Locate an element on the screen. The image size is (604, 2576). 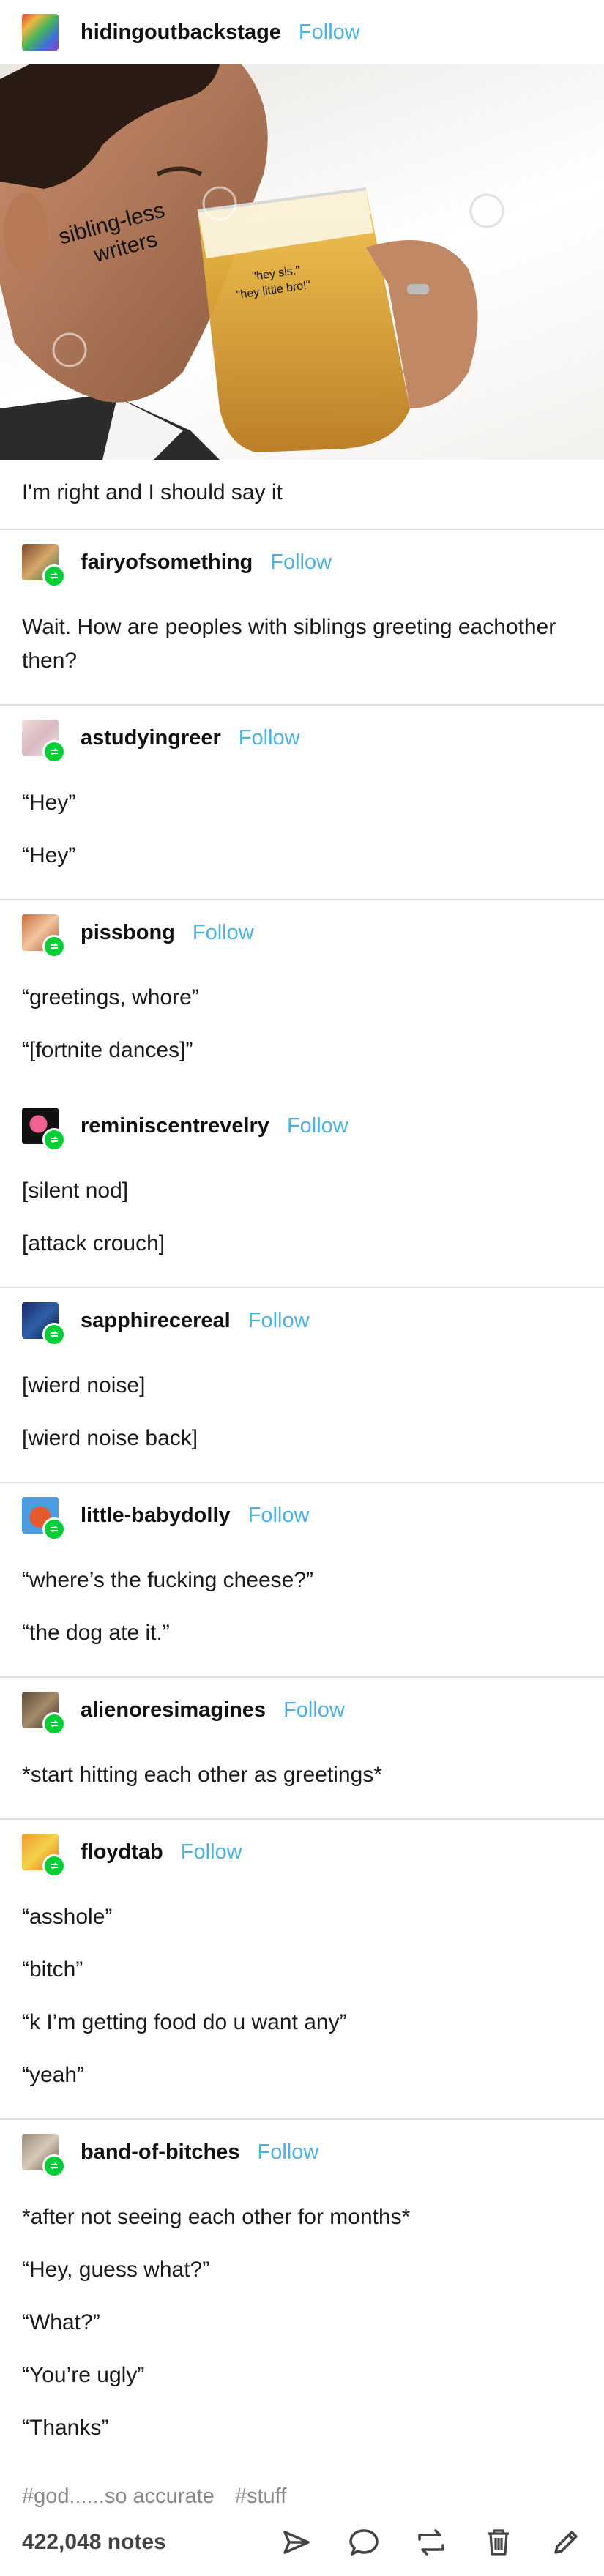
username: pissbong is located at coordinates (128, 933).